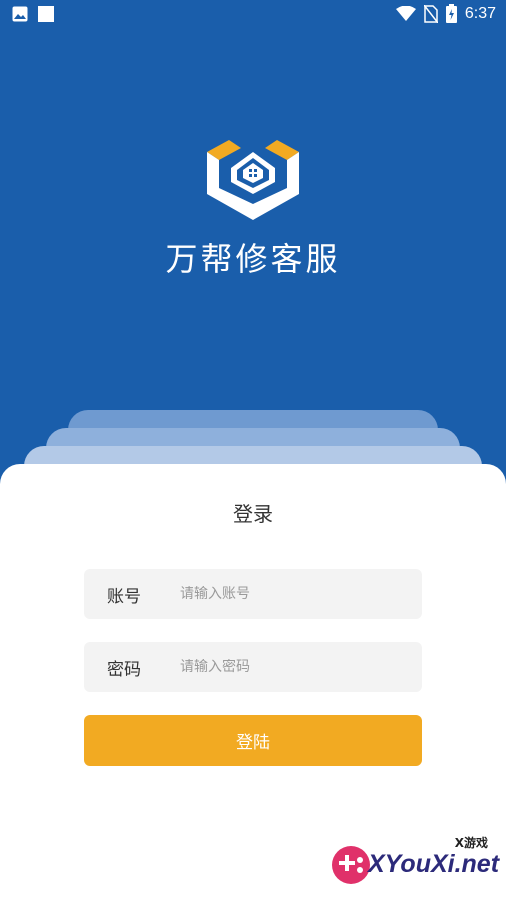 Image resolution: width=506 pixels, height=900 pixels. Describe the element at coordinates (471, 843) in the screenshot. I see `watermark-top-text: X游戏` at that location.